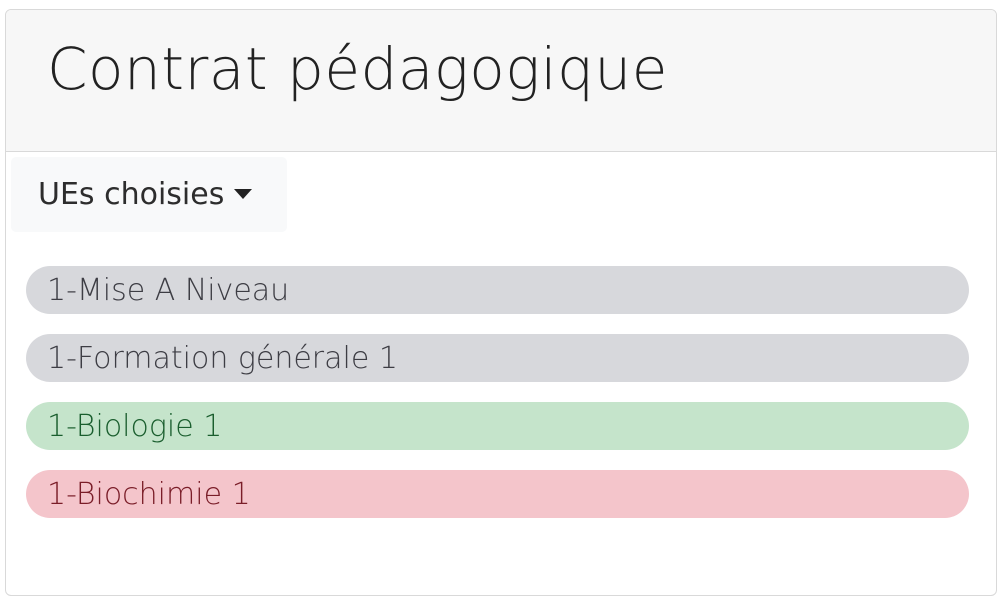 The image size is (1004, 604). Describe the element at coordinates (497, 426) in the screenshot. I see `list-item-ue-biologie: 1-Biologie 1` at that location.